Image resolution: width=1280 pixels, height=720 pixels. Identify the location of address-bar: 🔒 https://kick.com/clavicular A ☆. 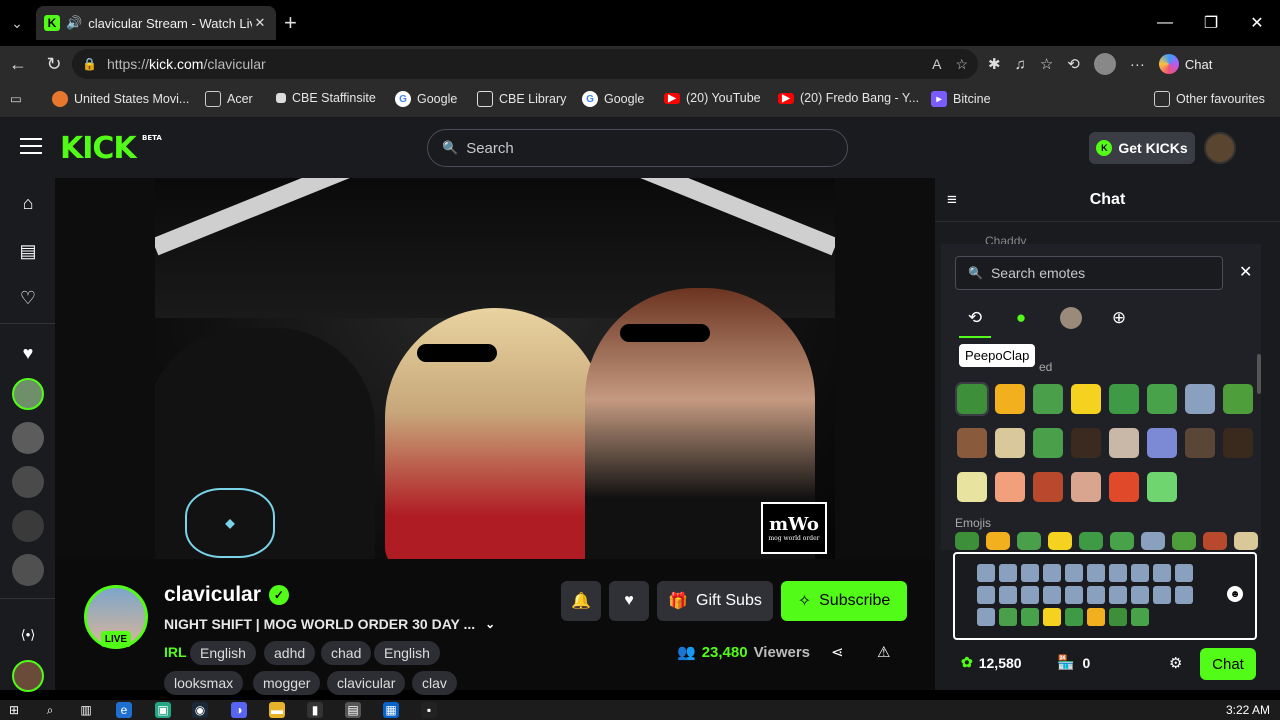
(525, 64).